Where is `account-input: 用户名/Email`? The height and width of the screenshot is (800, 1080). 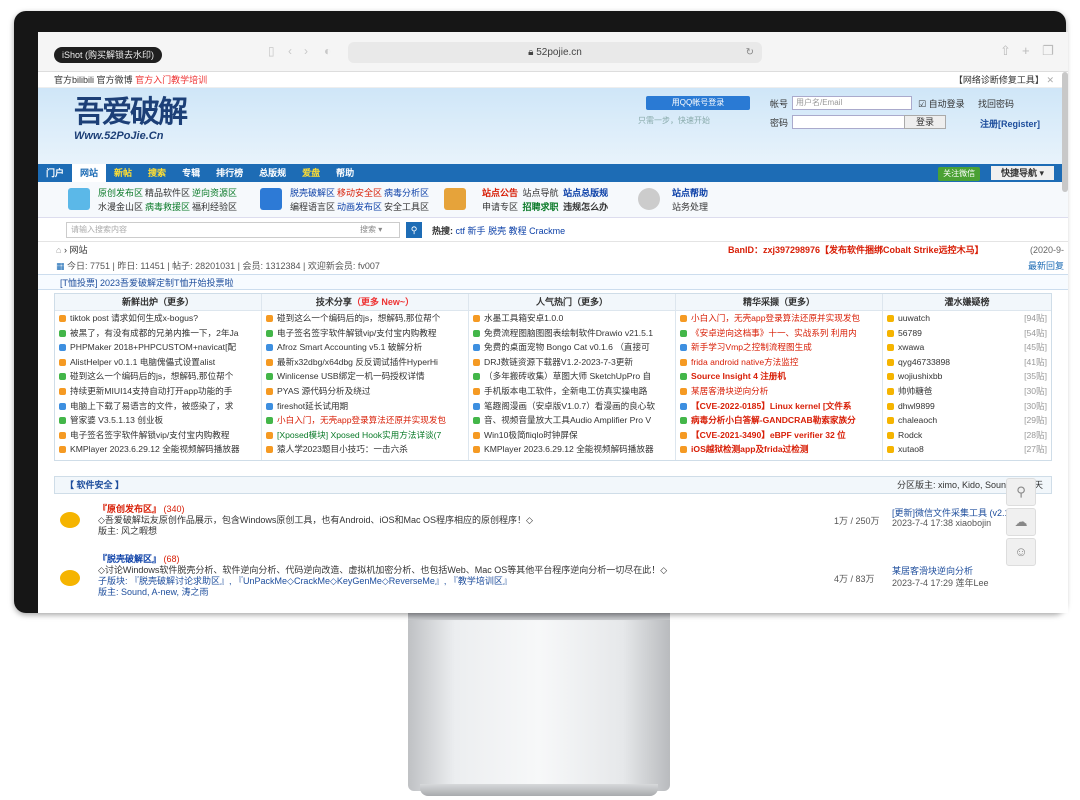
account-input: 用户名/Email is located at coordinates (852, 103).